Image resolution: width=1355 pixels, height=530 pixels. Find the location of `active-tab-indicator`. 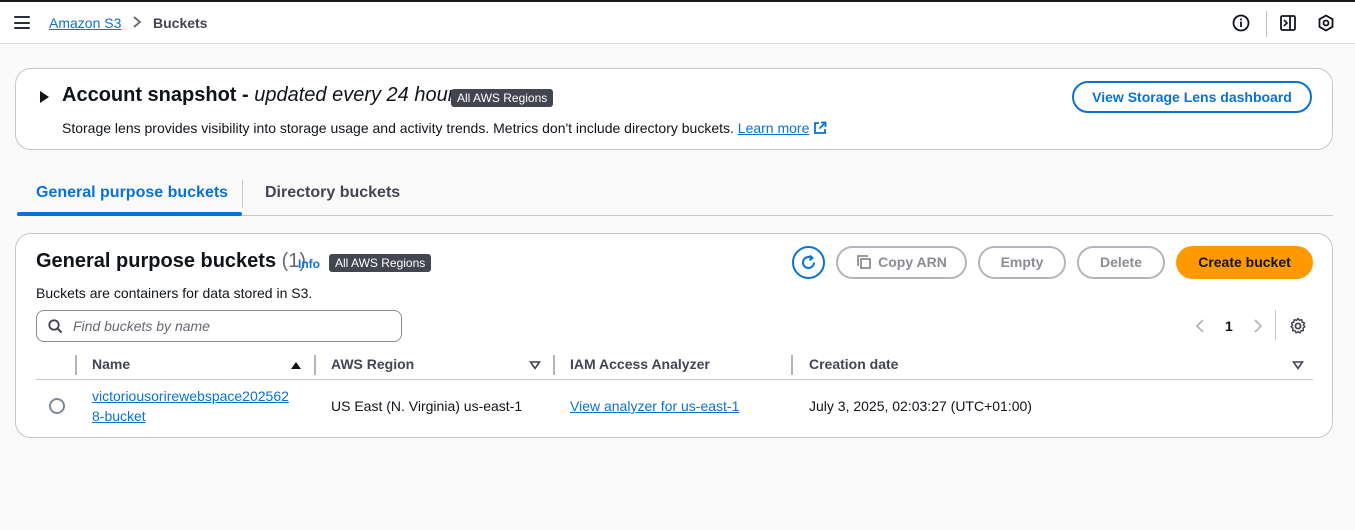

active-tab-indicator is located at coordinates (129, 214).